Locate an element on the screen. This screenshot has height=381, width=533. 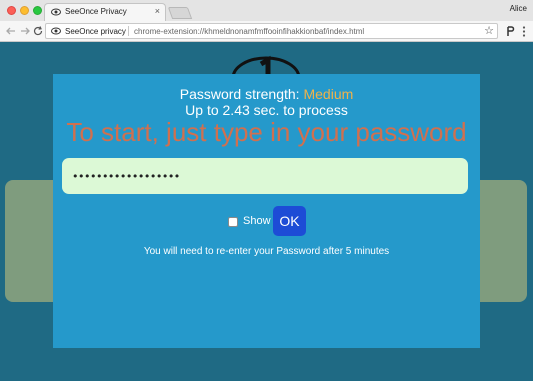
profile-name: Alice is located at coordinates (518, 8).